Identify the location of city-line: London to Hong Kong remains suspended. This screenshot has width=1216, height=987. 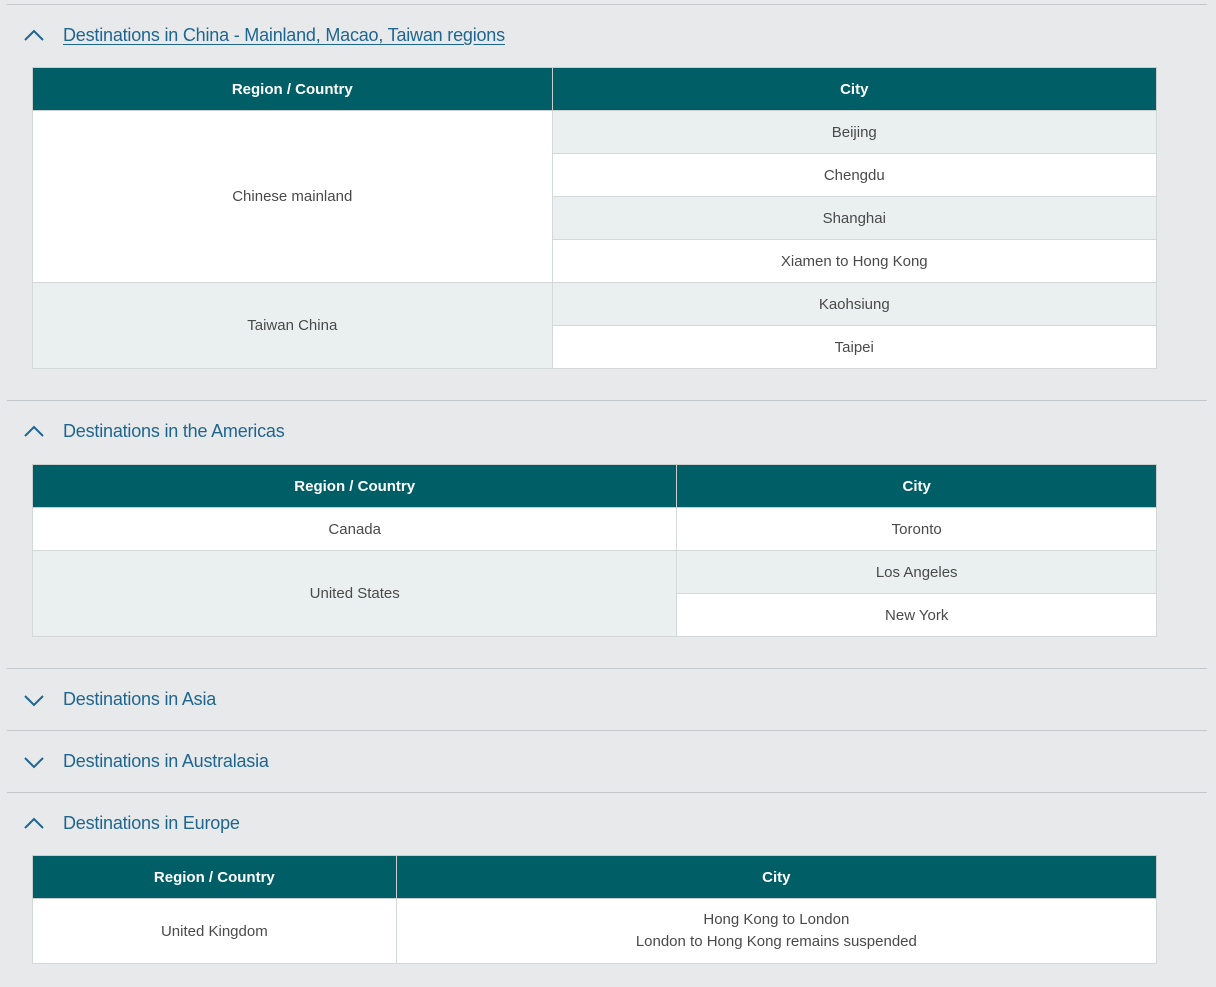
(776, 941).